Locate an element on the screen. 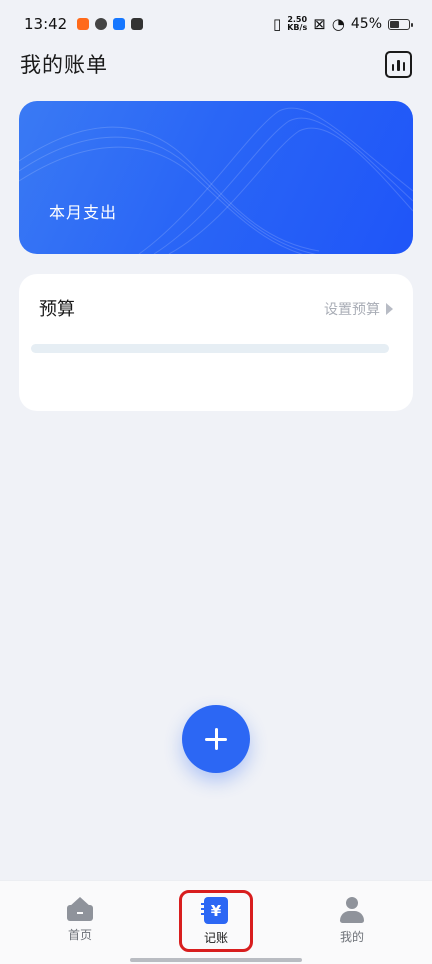  network-speed-unit: KB/s is located at coordinates (297, 27).